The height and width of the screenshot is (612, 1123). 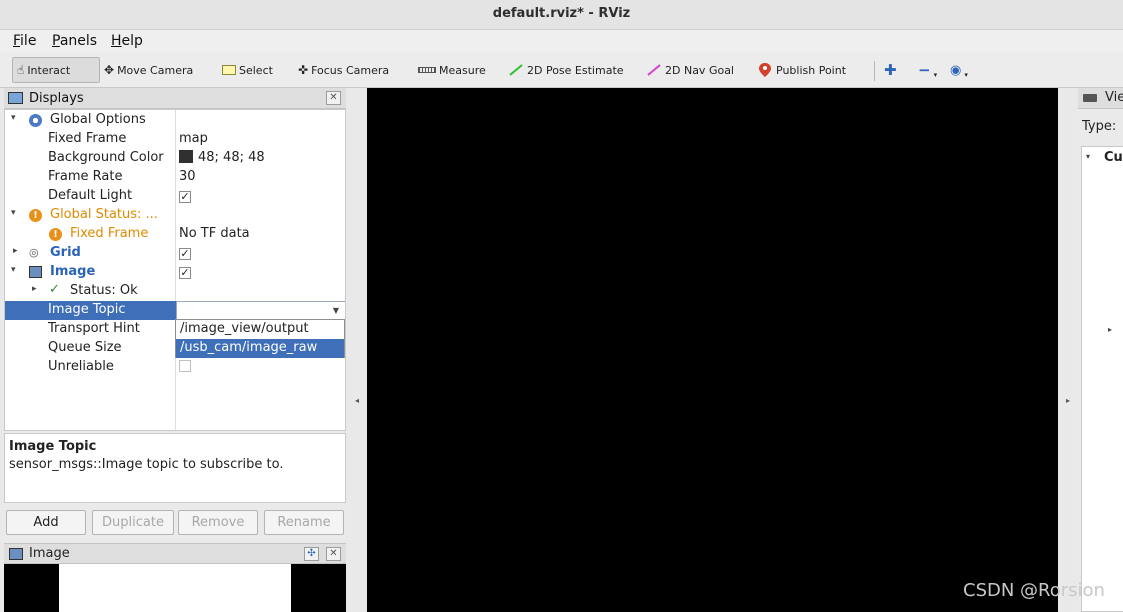 I want to click on menu-help: Help, so click(x=127, y=41).